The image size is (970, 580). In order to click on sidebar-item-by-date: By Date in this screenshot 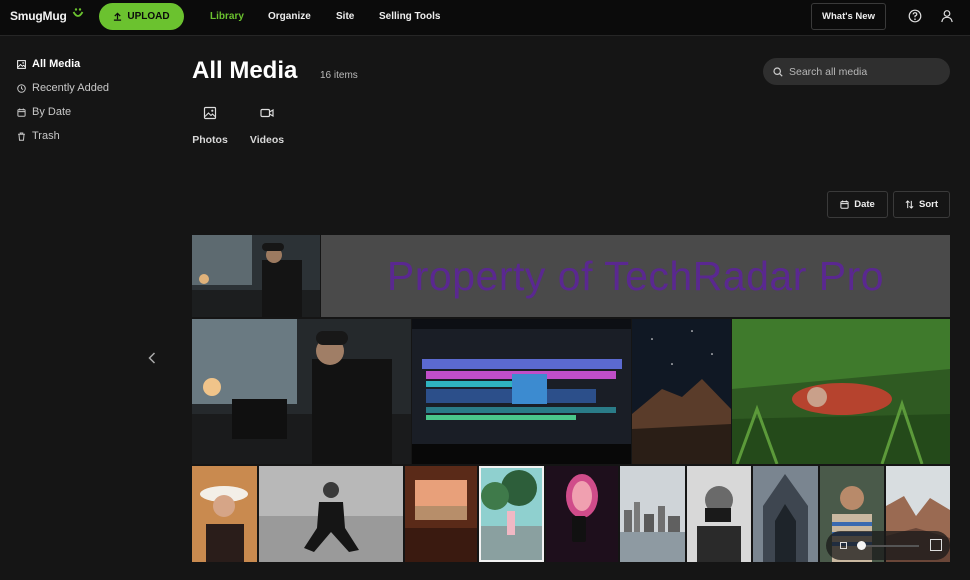, I will do `click(44, 112)`.